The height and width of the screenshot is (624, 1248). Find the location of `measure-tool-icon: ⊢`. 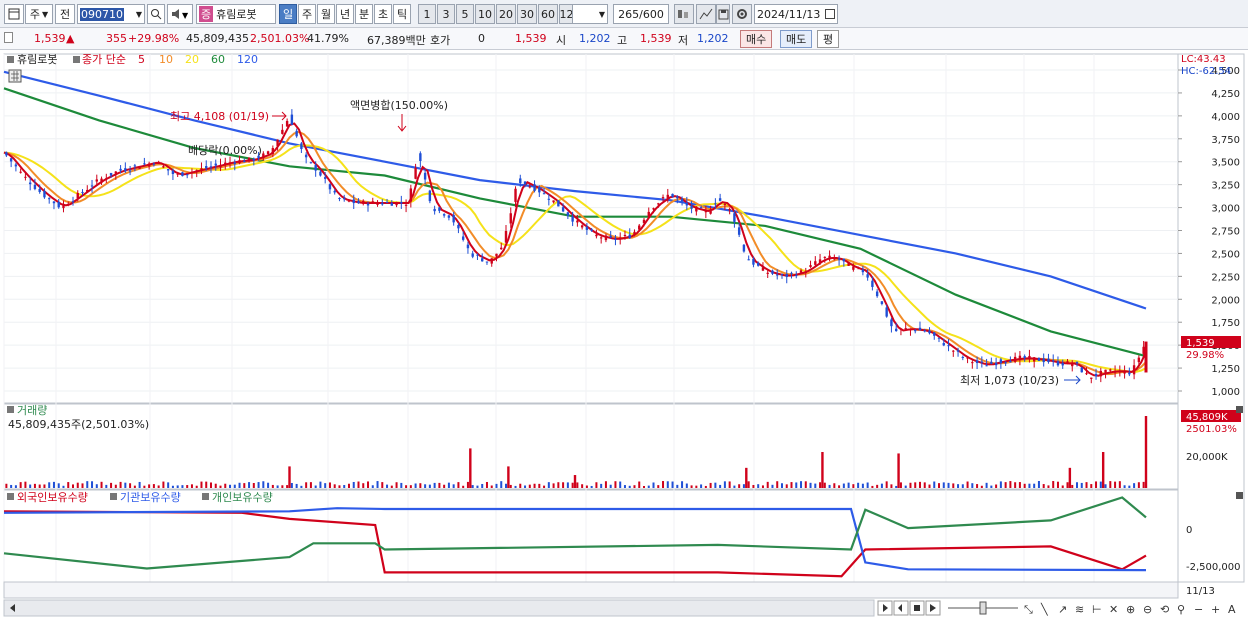

measure-tool-icon: ⊢ is located at coordinates (1097, 609).